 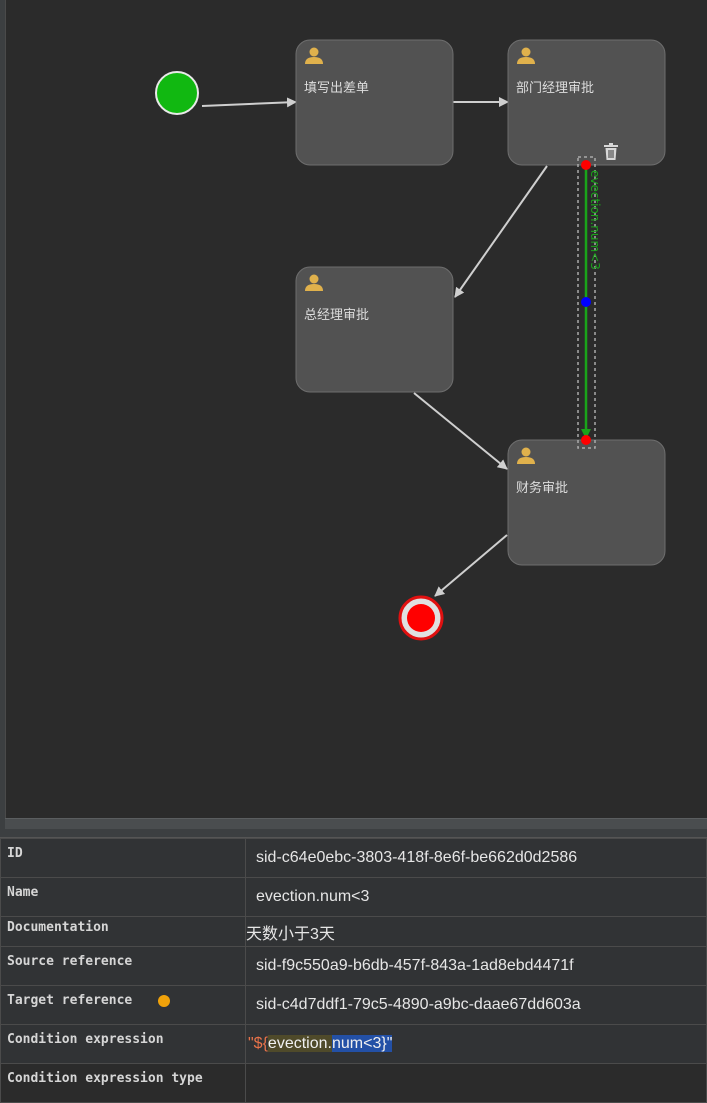 I want to click on property-value, so click(x=476, y=1083).